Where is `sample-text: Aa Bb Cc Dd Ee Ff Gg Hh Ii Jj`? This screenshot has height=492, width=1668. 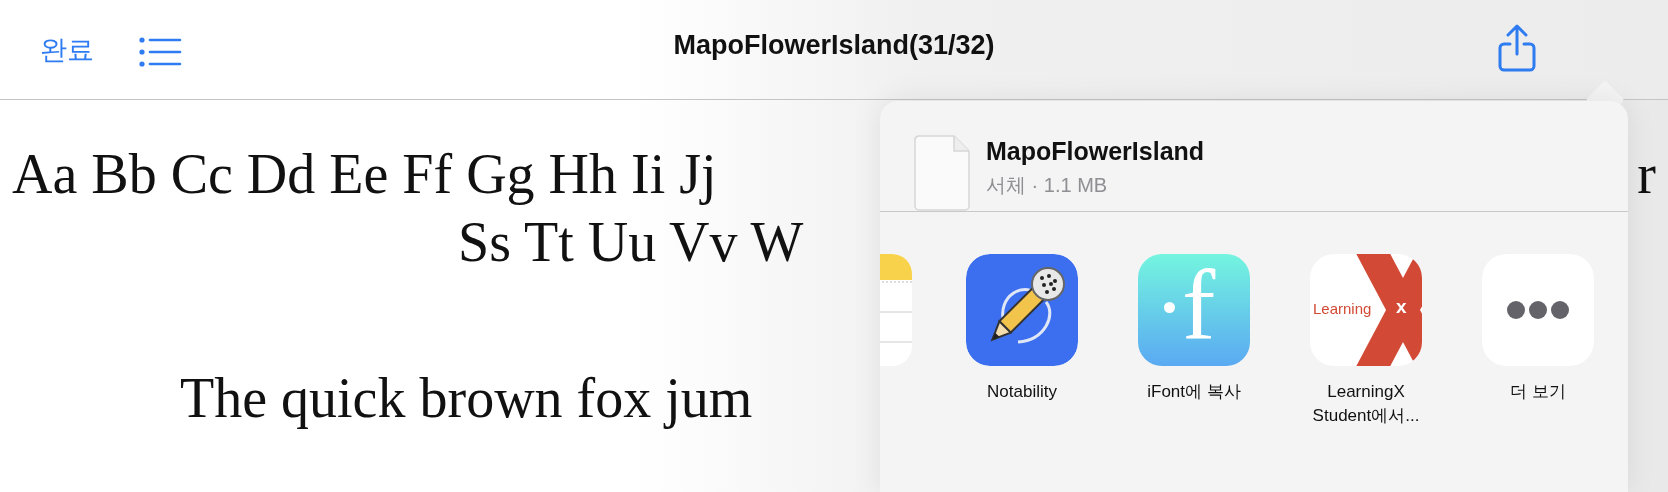 sample-text: Aa Bb Cc Dd Ee Ff Gg Hh Ii Jj is located at coordinates (364, 174).